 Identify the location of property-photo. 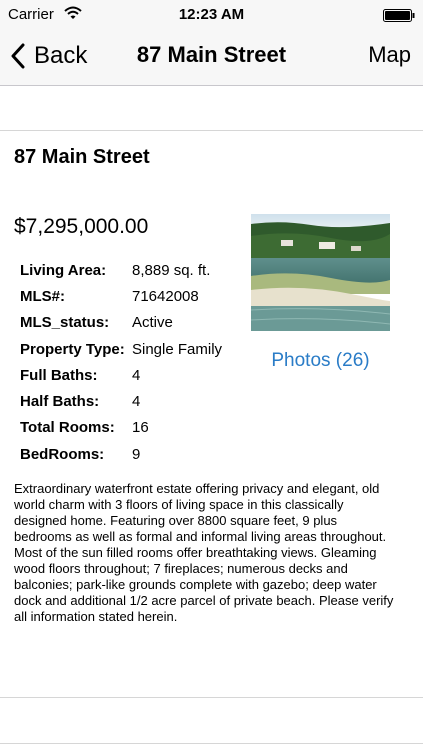
(320, 272).